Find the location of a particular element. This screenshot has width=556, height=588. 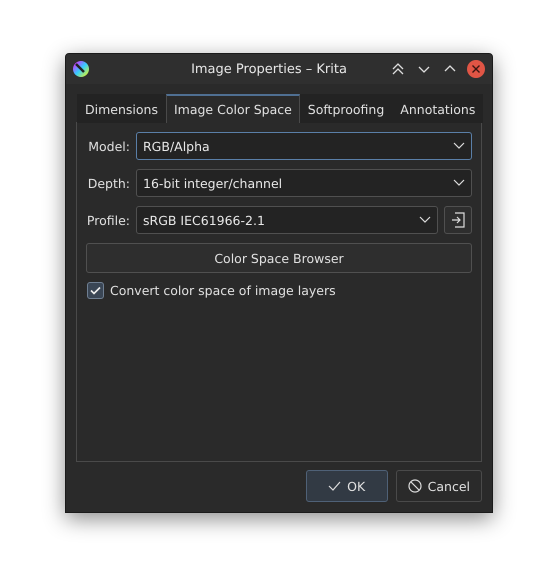

dropdown: RGB/Alpha is located at coordinates (304, 146).